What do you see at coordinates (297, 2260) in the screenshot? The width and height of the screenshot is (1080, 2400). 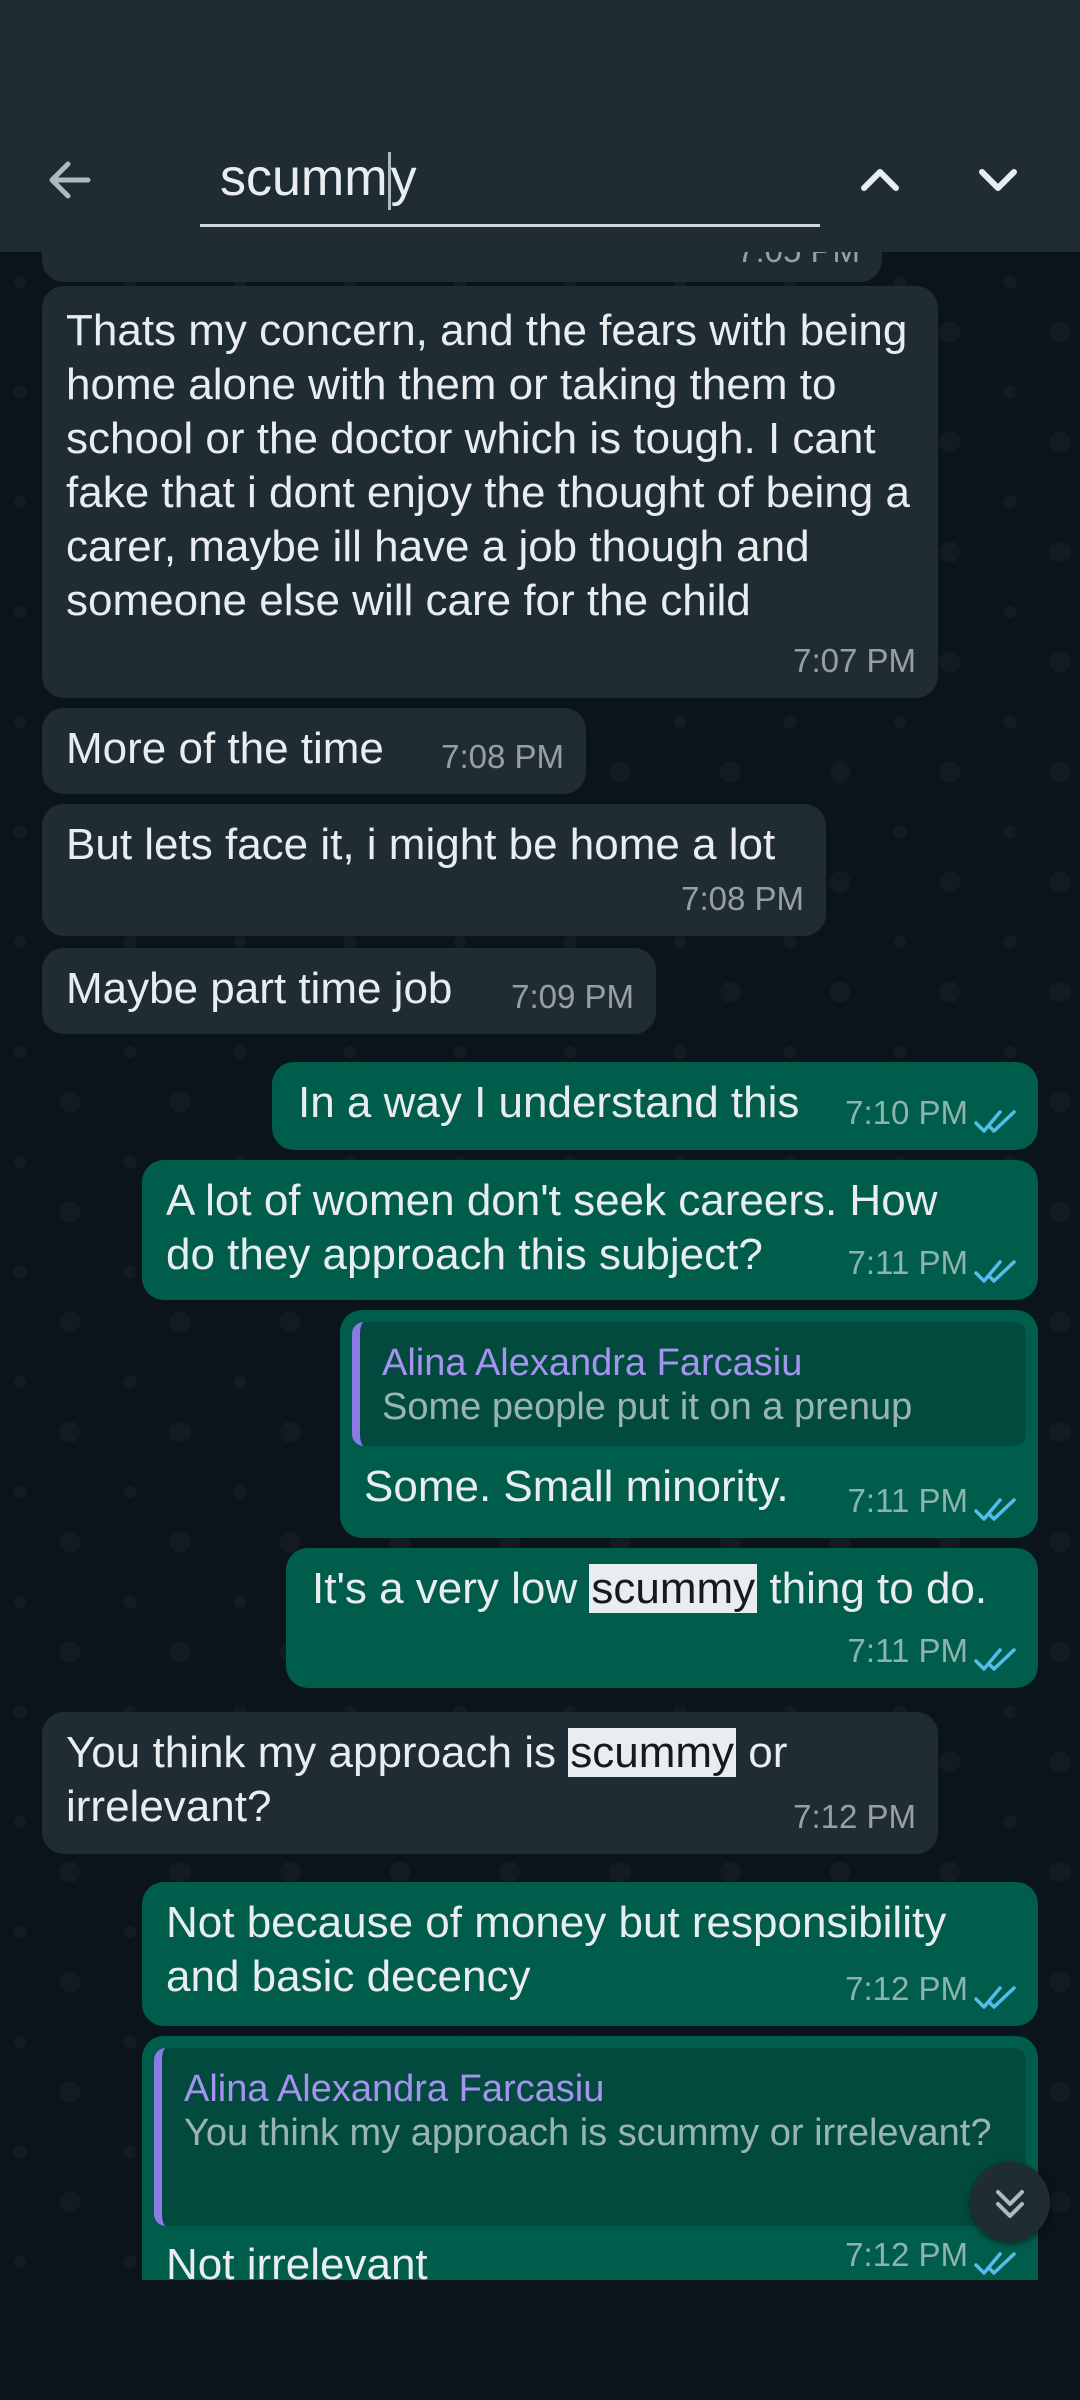 I see `message-text: Not irrelevant` at bounding box center [297, 2260].